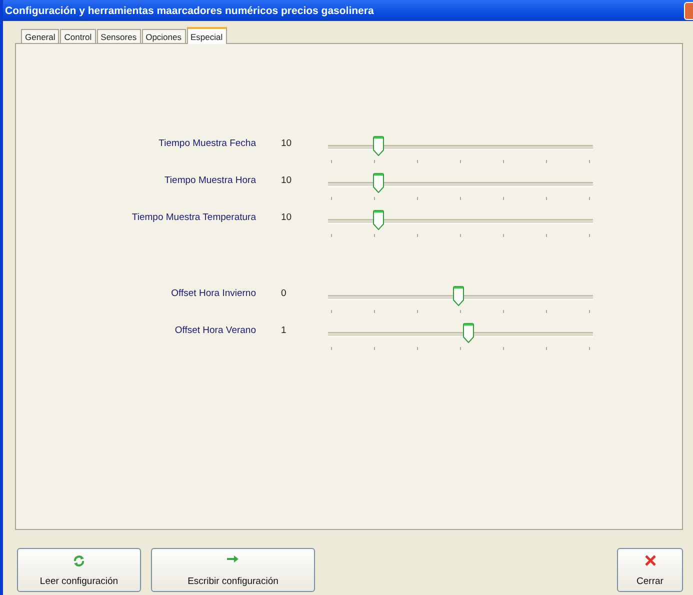 This screenshot has height=595, width=693. What do you see at coordinates (233, 559) in the screenshot?
I see `arrow-right-icon` at bounding box center [233, 559].